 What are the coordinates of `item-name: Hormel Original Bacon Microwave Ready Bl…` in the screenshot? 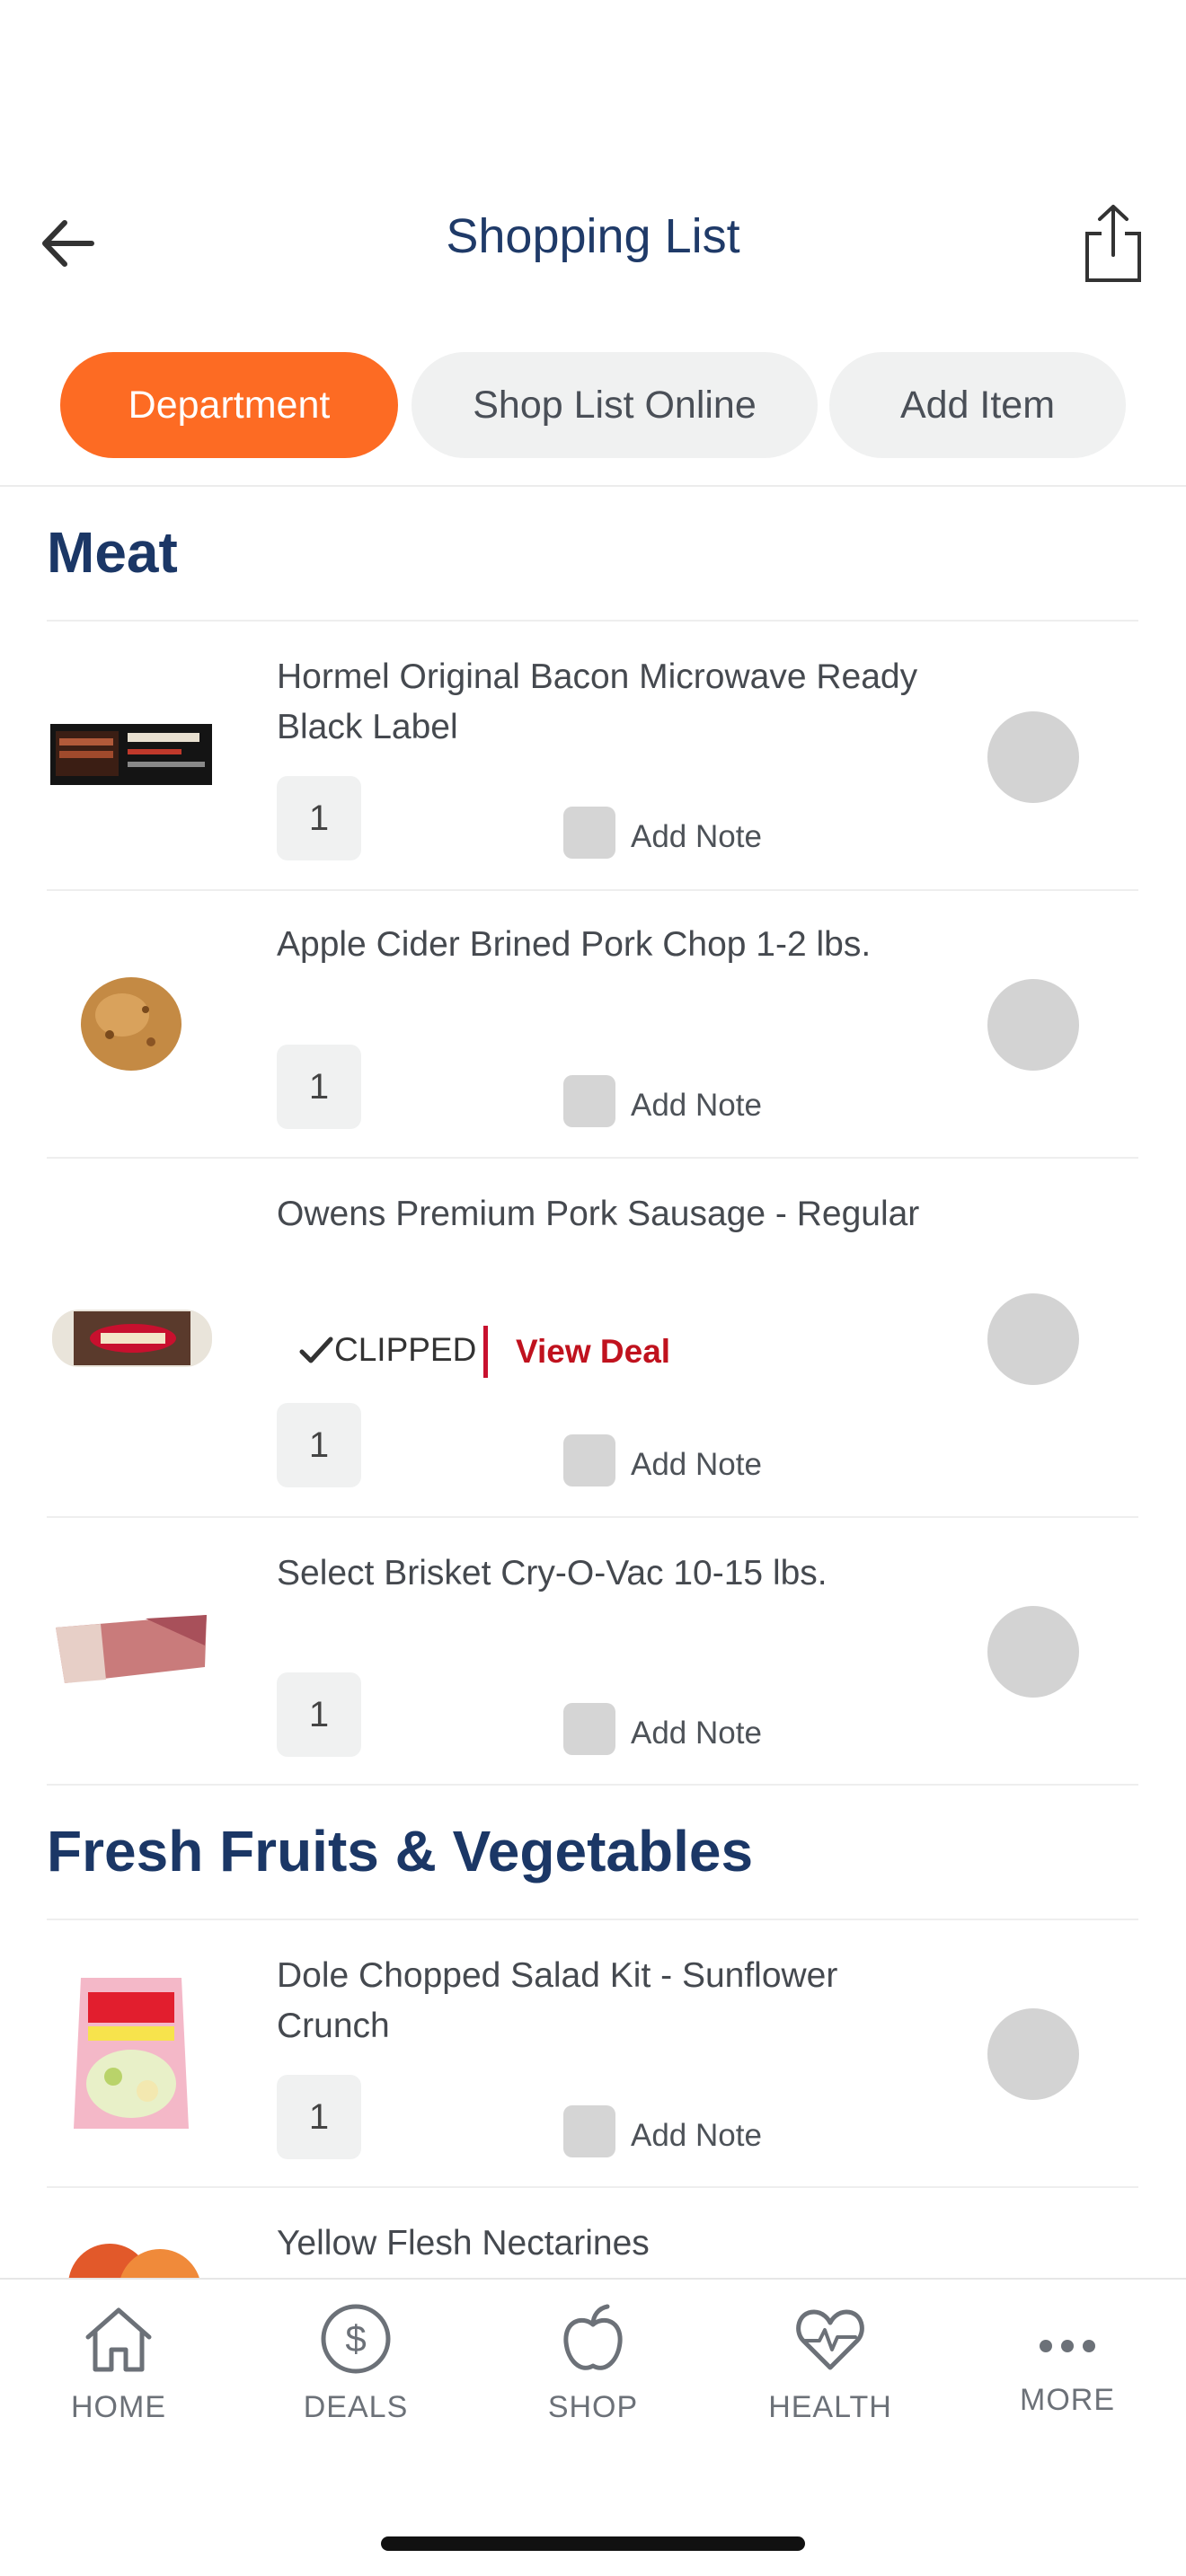 It's located at (597, 701).